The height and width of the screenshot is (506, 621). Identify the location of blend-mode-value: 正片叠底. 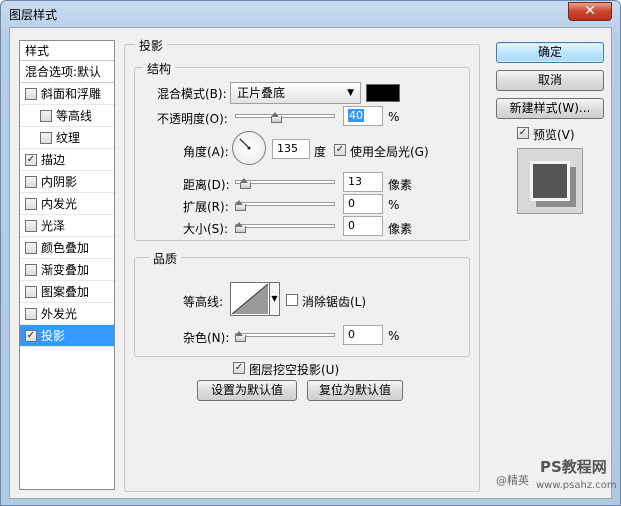
(261, 93).